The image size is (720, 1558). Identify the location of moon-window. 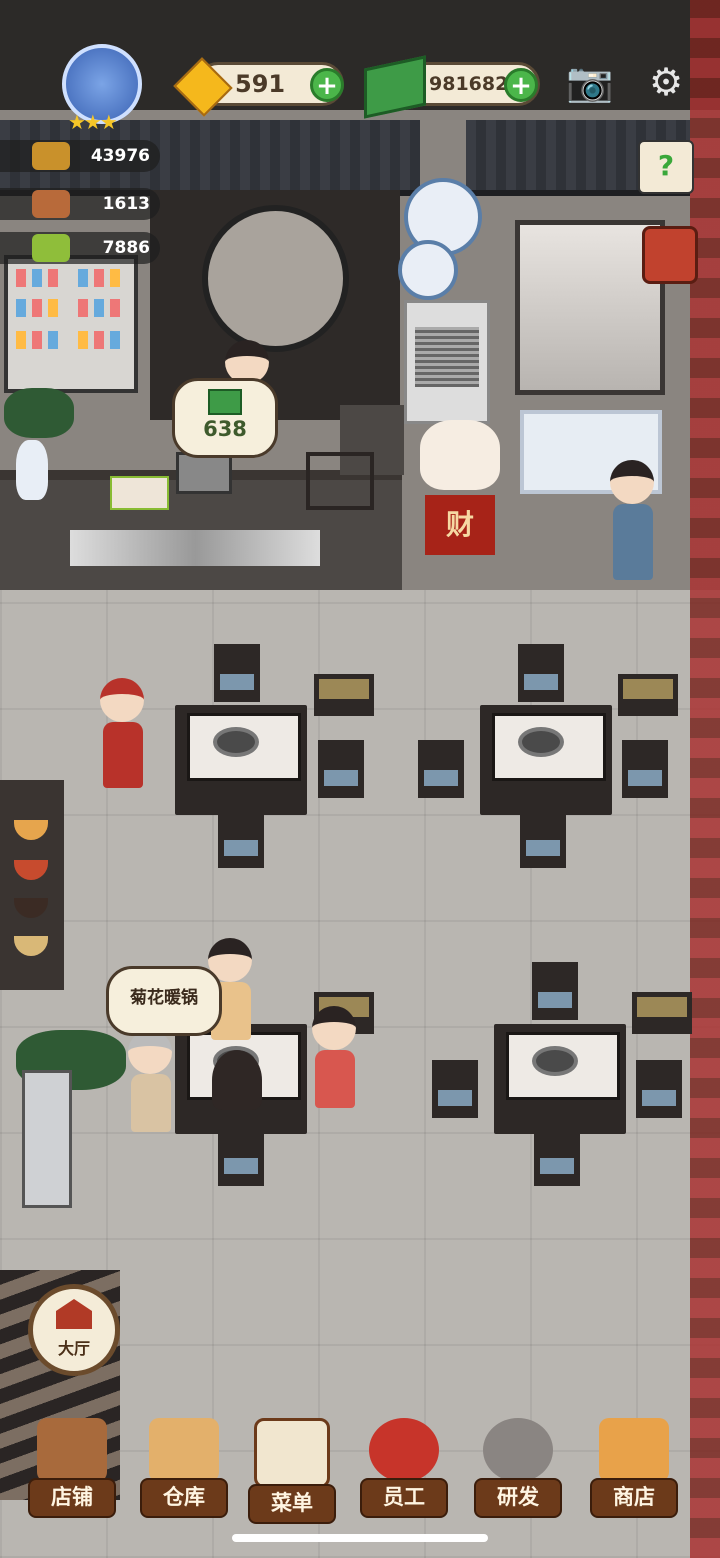
(275, 278).